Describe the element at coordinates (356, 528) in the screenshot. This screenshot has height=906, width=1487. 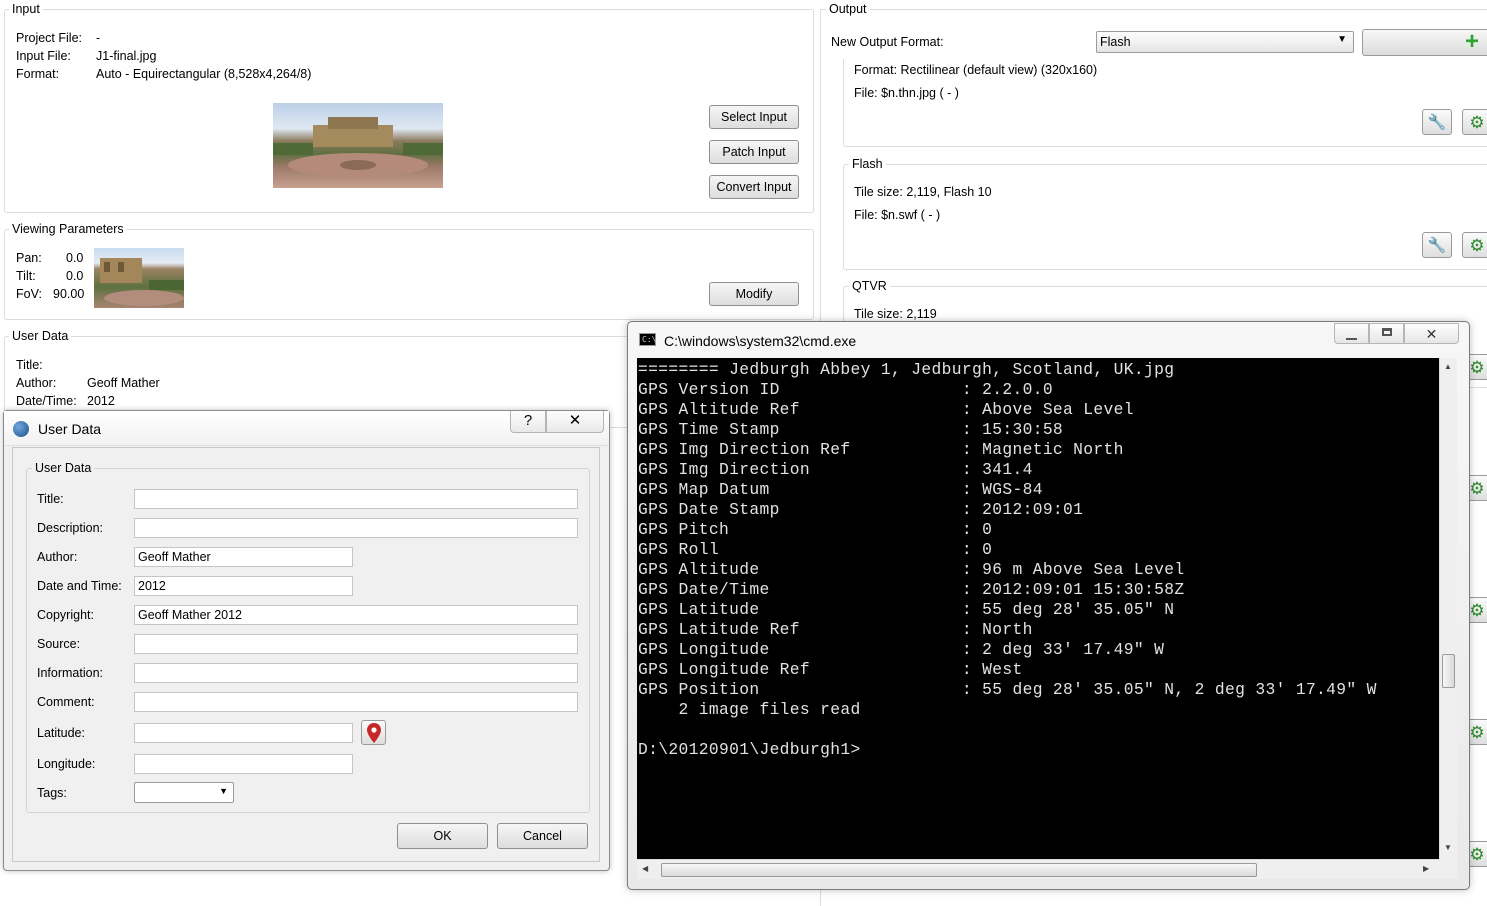
I see `field-description-input` at that location.